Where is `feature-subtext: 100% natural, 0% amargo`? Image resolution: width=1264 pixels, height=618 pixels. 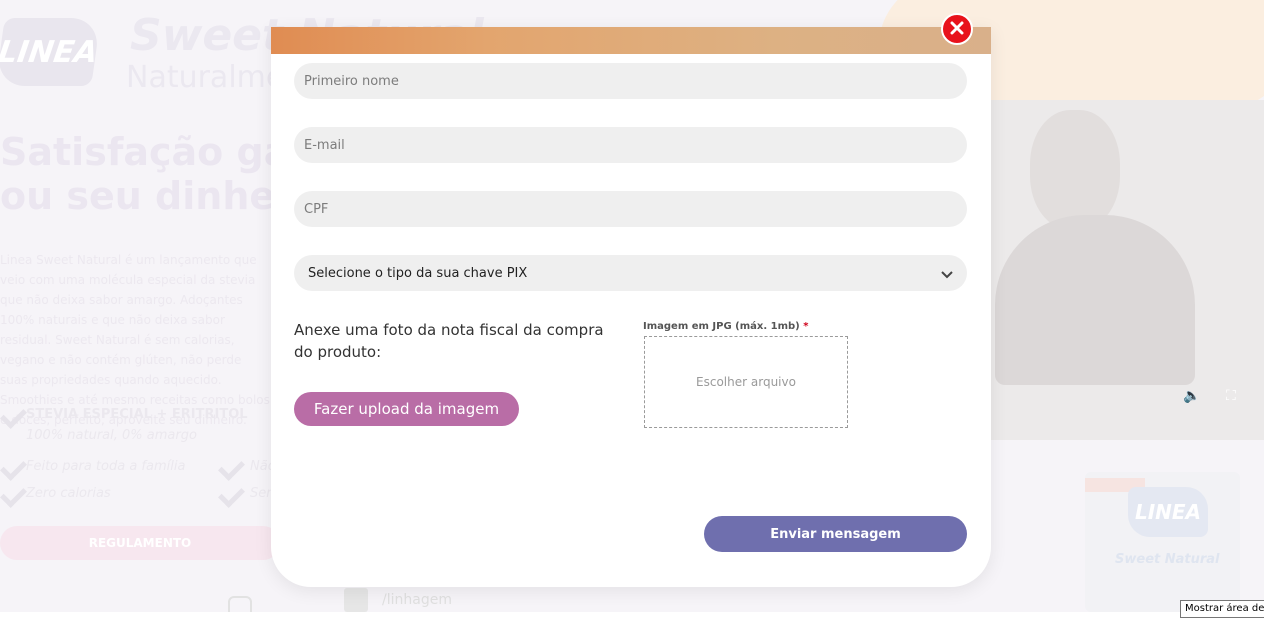 feature-subtext: 100% natural, 0% amargo is located at coordinates (111, 435).